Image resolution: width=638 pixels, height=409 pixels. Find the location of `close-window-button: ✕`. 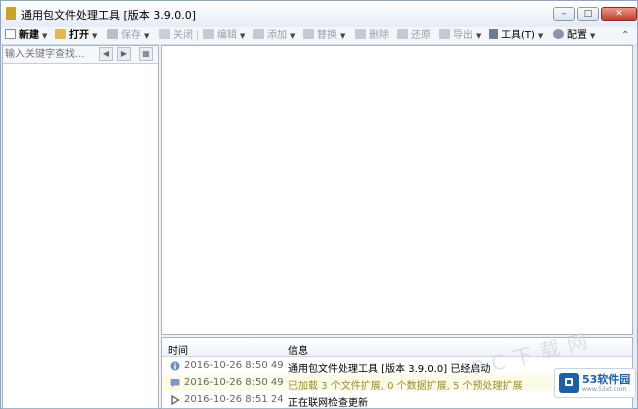

close-window-button: ✕ is located at coordinates (619, 14).